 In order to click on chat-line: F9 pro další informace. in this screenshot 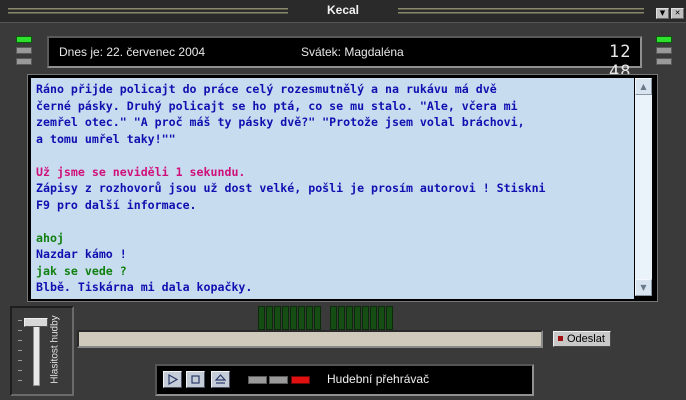, I will do `click(116, 204)`.